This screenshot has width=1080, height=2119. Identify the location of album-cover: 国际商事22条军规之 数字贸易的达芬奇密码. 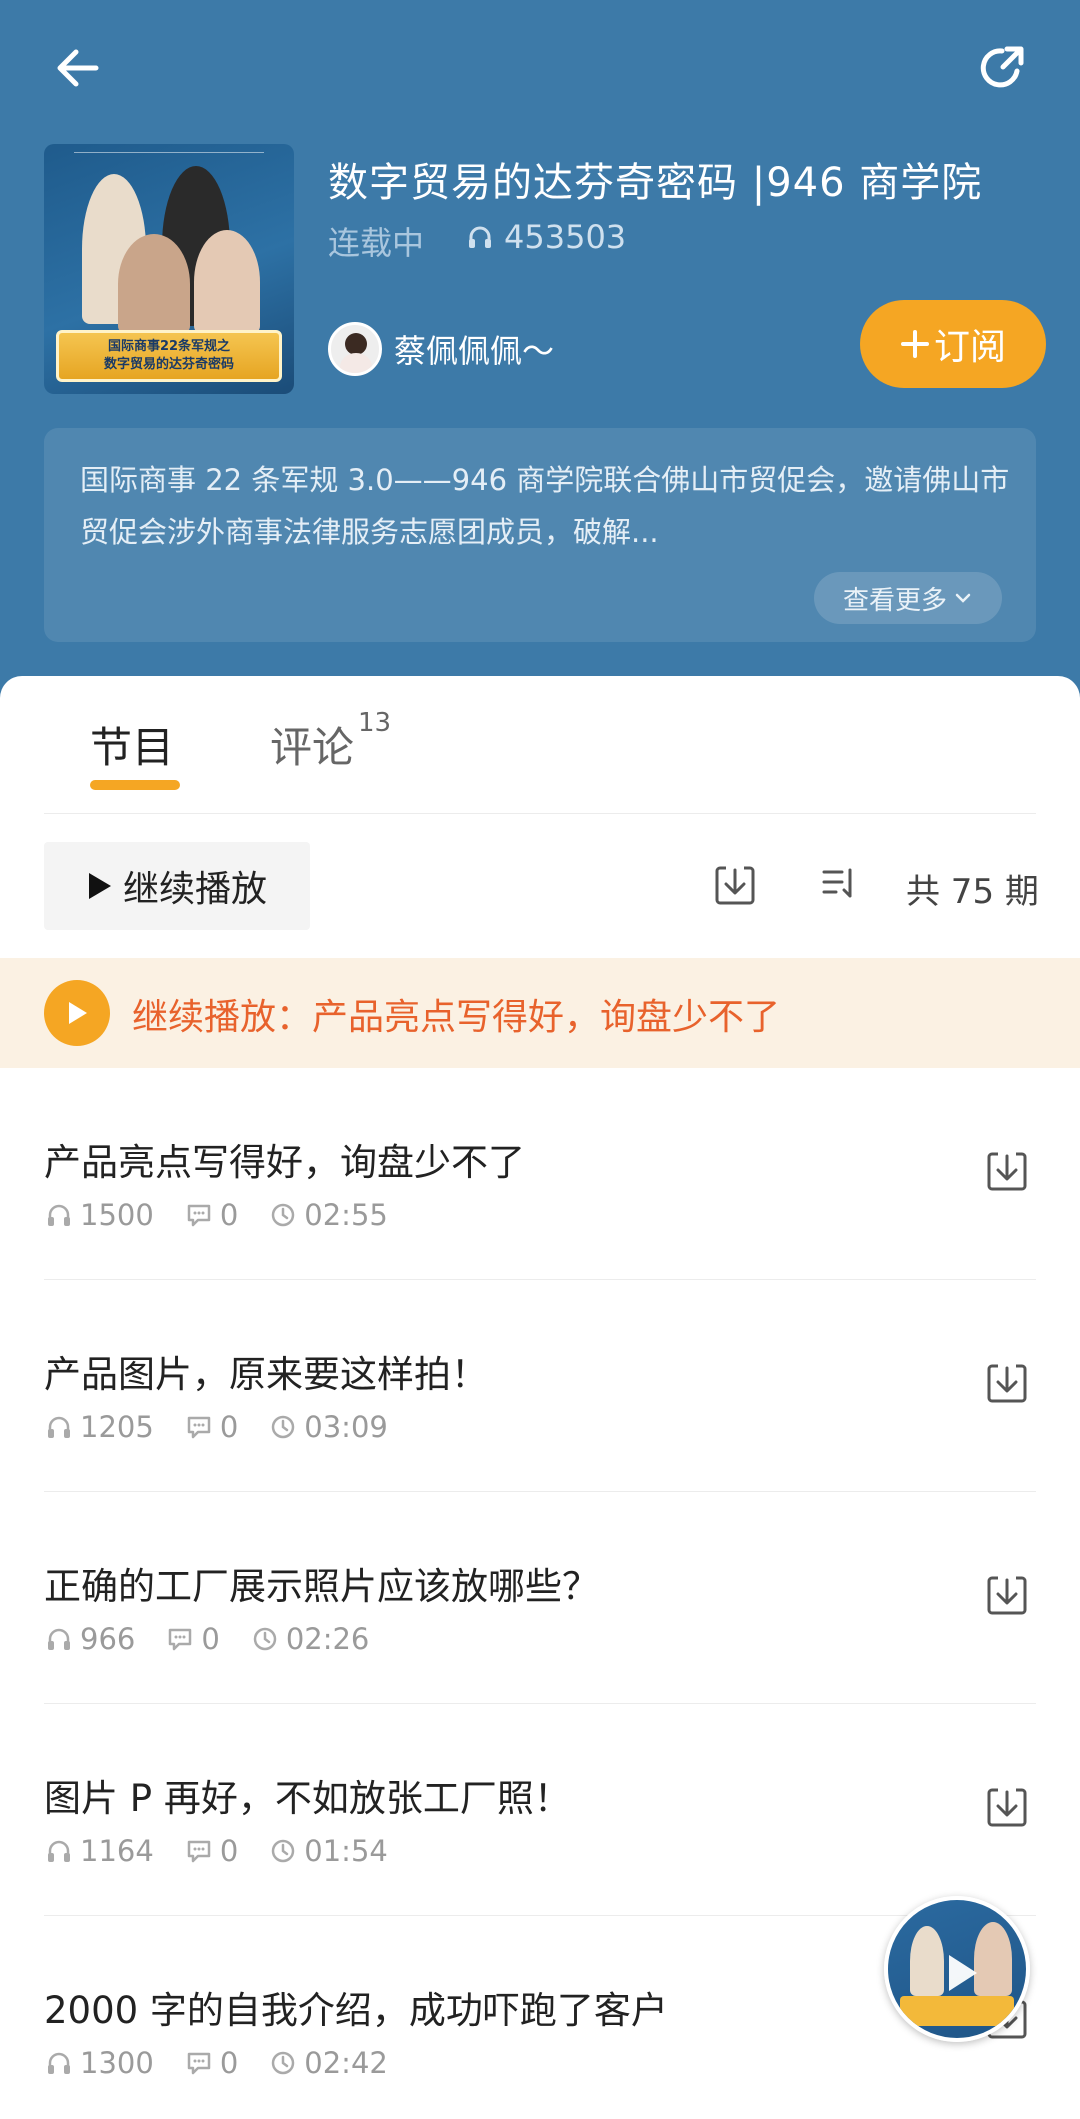
(169, 269).